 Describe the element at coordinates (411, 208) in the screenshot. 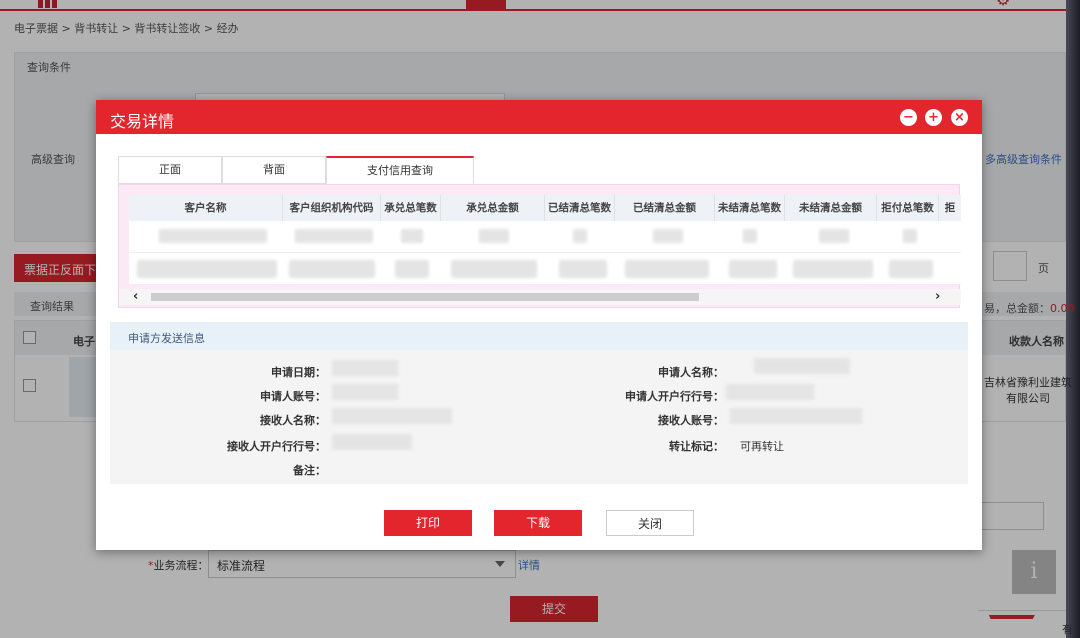

I see `grid-header-cell: 承兑总笔数` at that location.